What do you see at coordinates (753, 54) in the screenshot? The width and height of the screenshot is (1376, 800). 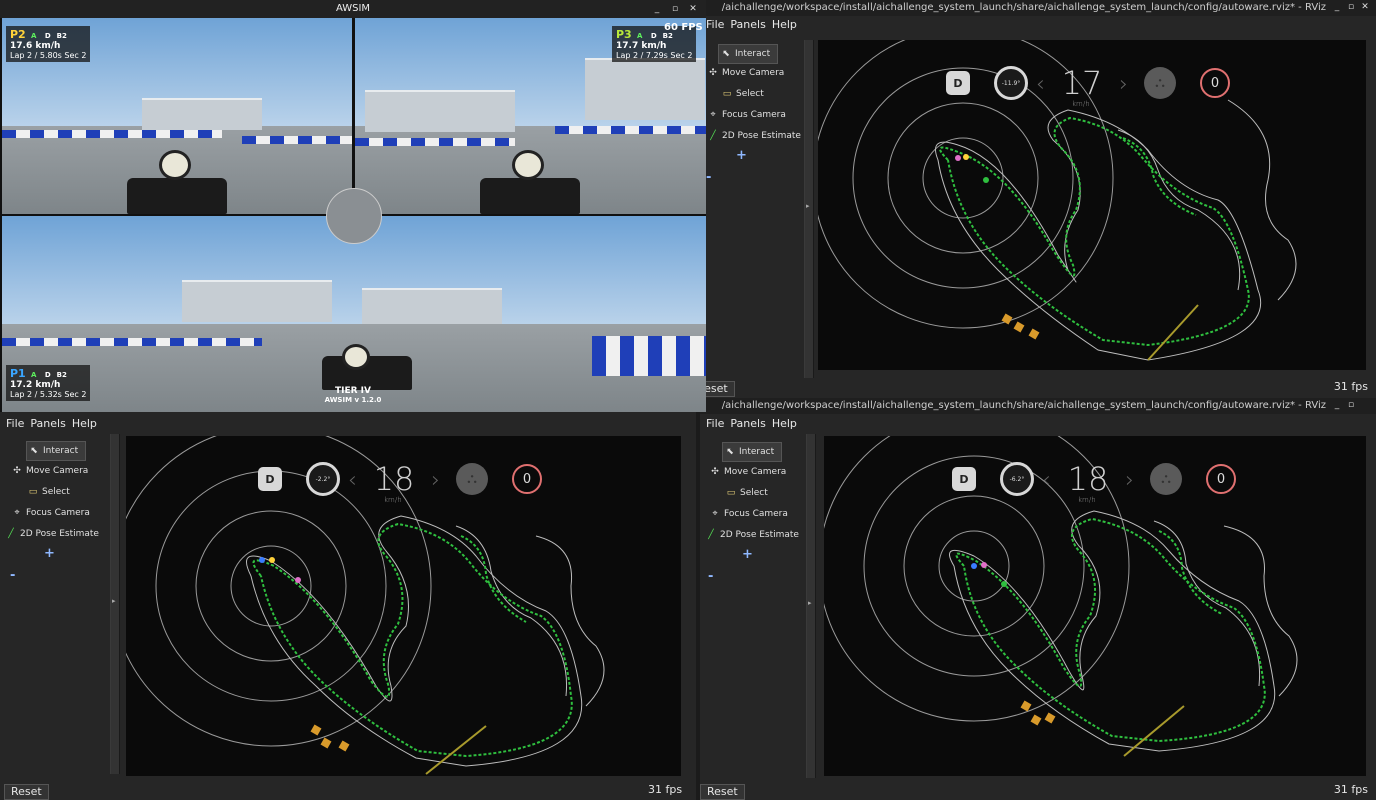 I see `tool-label: Interact` at bounding box center [753, 54].